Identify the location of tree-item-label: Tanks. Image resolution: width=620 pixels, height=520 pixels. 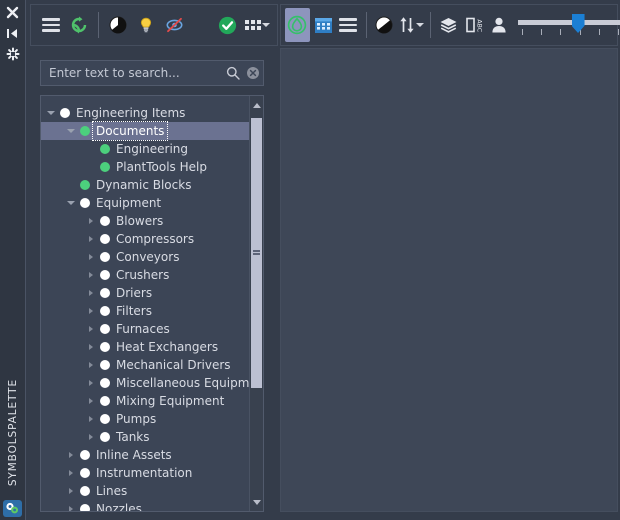
(133, 437).